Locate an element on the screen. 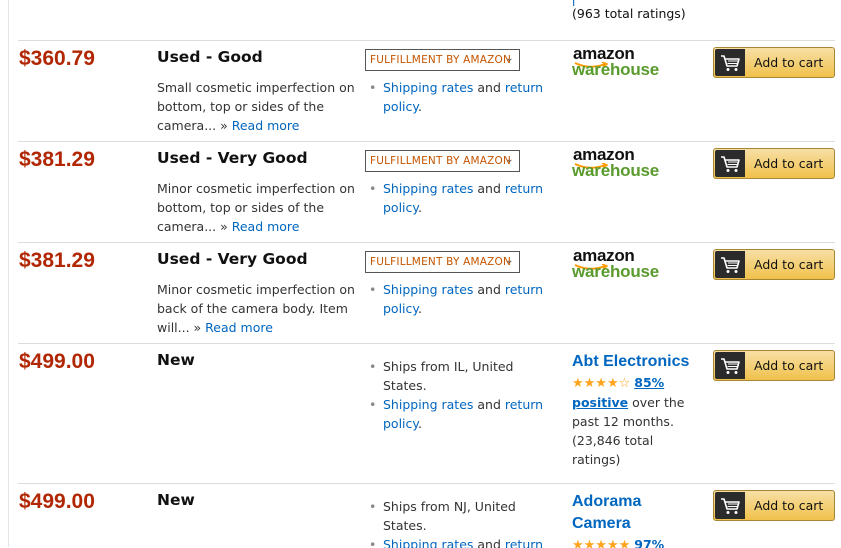  offer-price: $360.79 is located at coordinates (57, 58).